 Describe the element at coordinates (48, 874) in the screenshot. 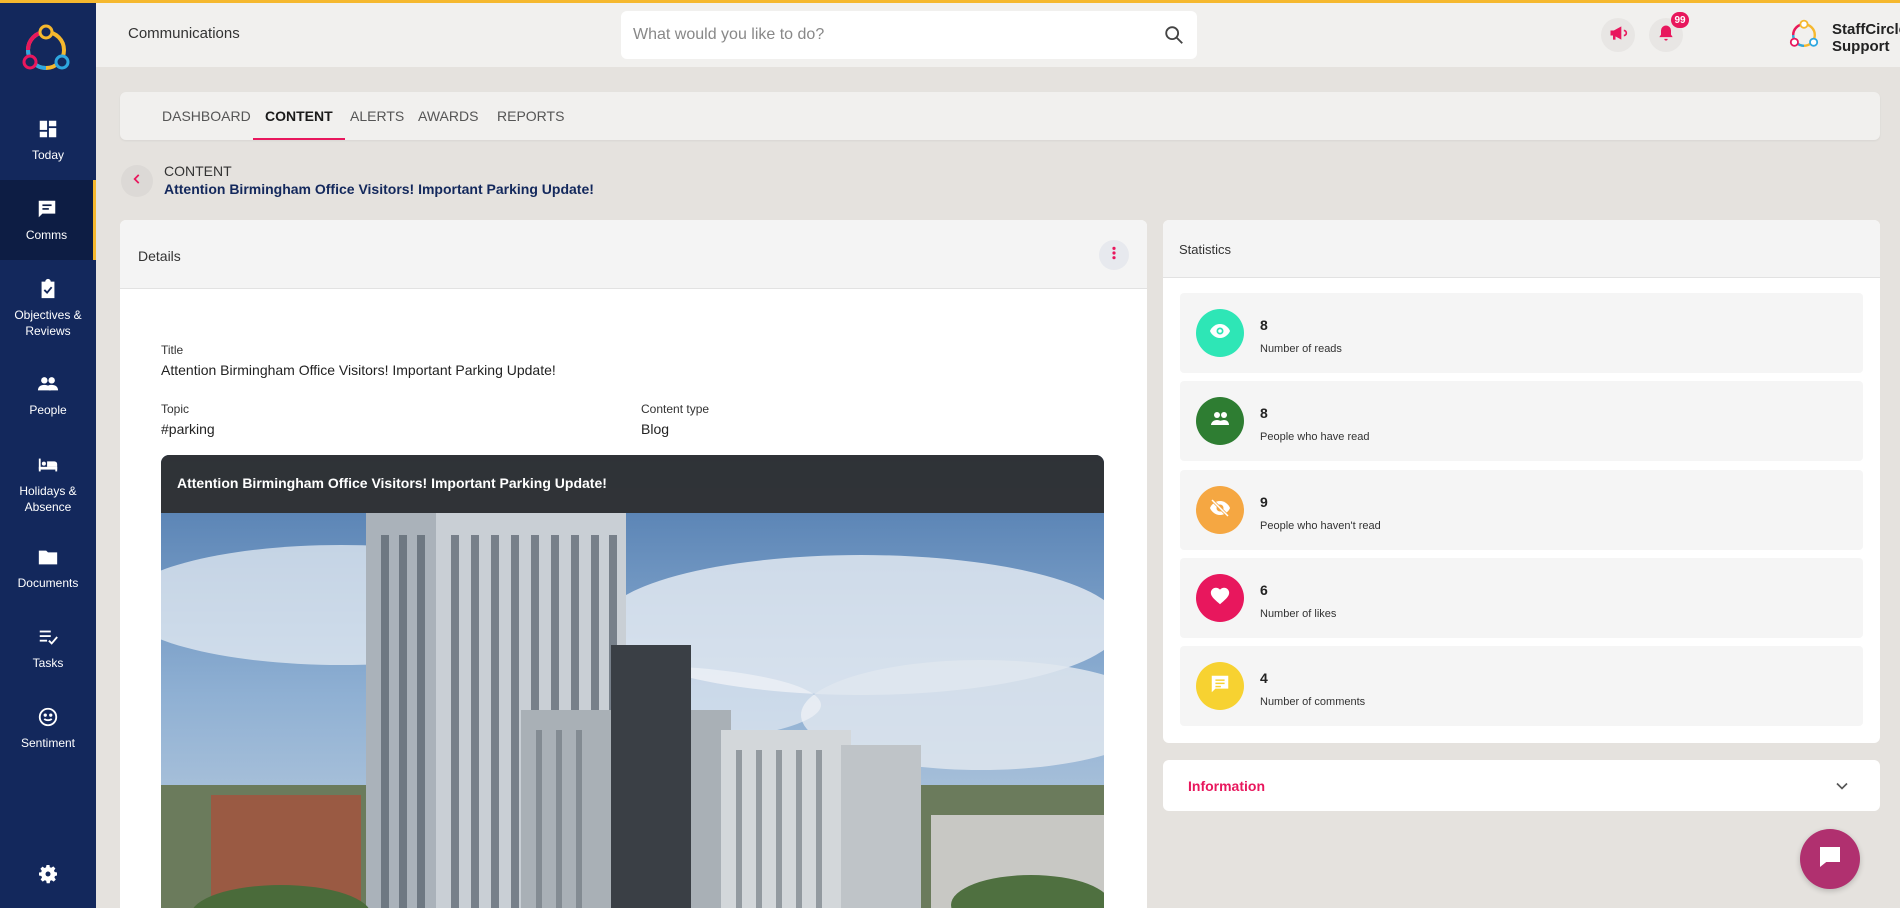

I see `settings-gear-icon` at that location.